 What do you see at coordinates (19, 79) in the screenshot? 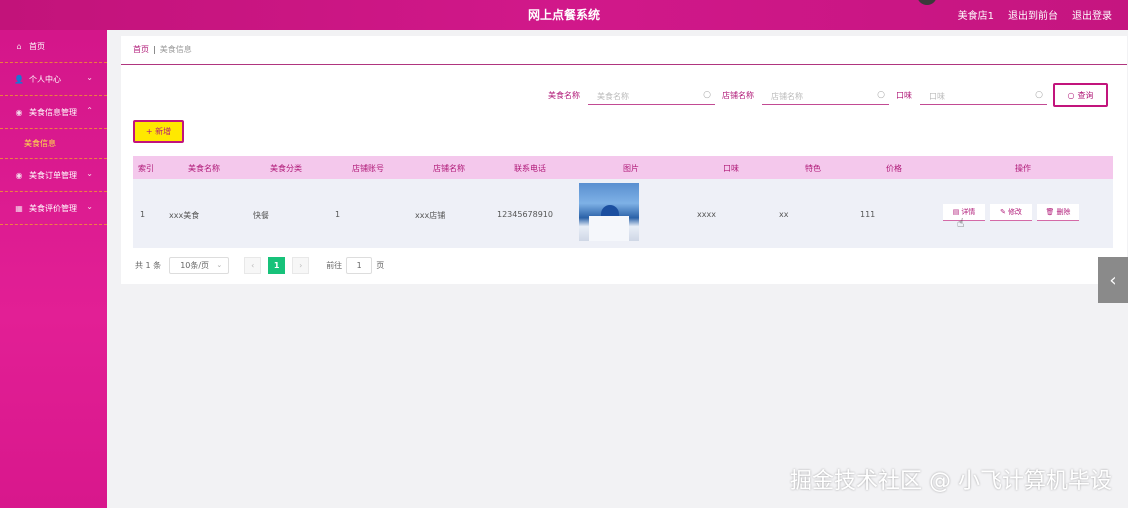
I see `user-icon: 👤` at bounding box center [19, 79].